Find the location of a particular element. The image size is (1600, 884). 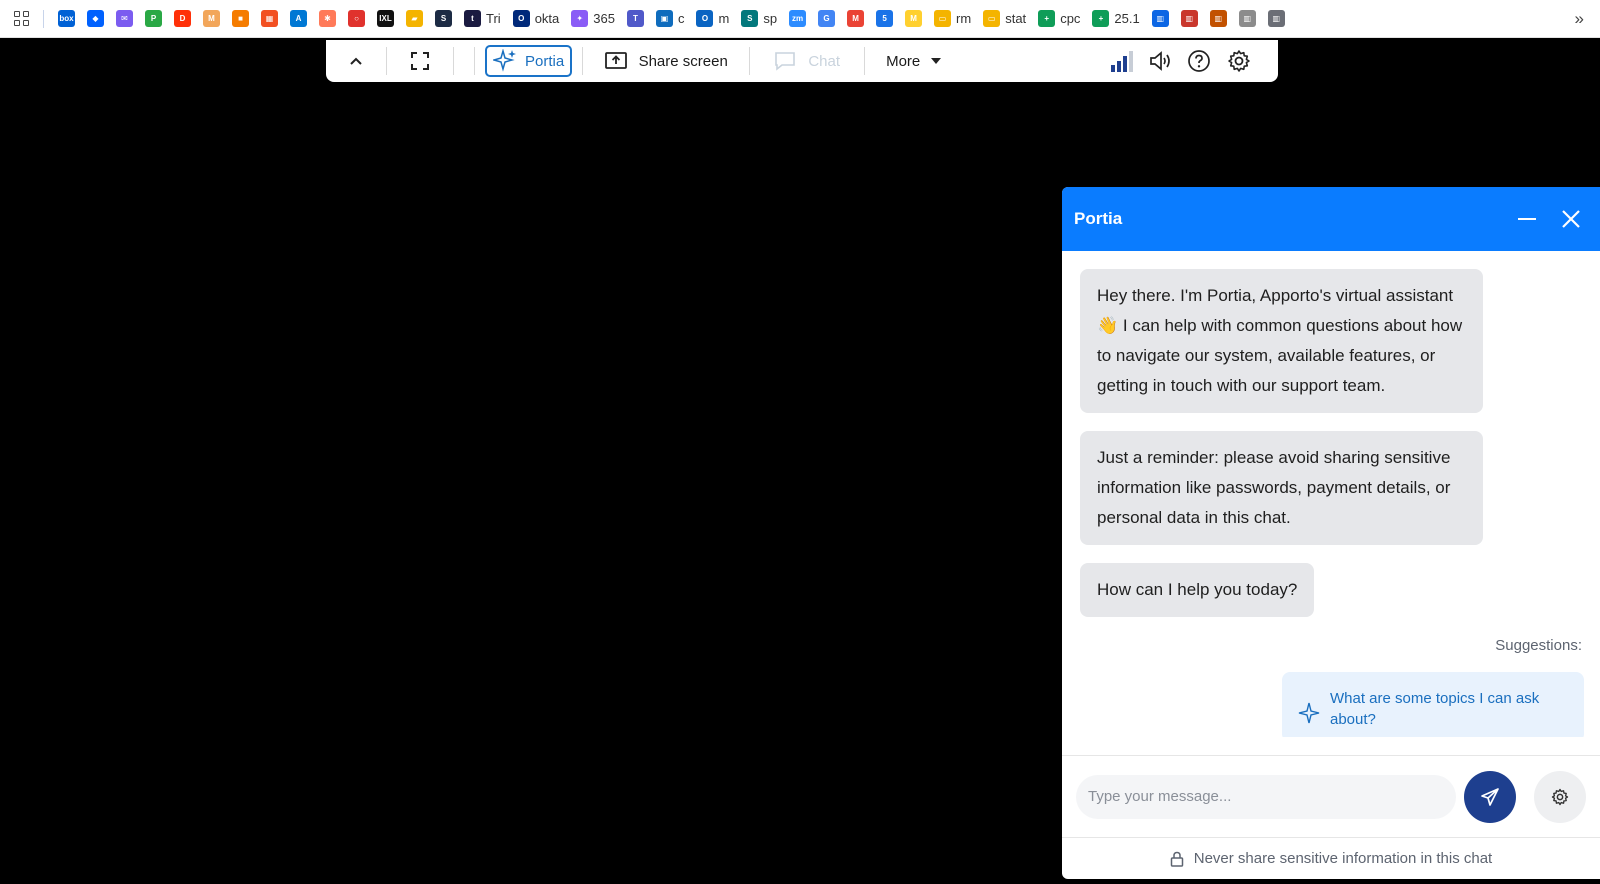

bookmark-item: Ssp is located at coordinates (759, 19).